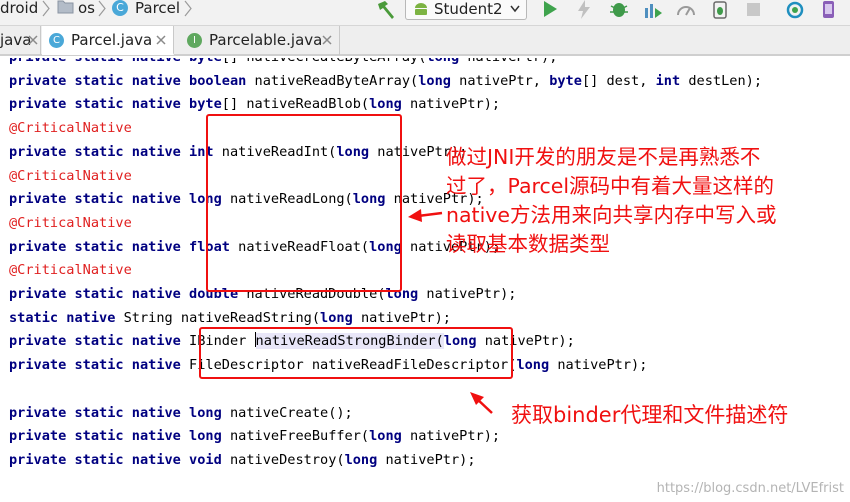  Describe the element at coordinates (603, 157) in the screenshot. I see `annotation-note-line: 做过JNI开发的朋友是不是再熟悉不` at that location.